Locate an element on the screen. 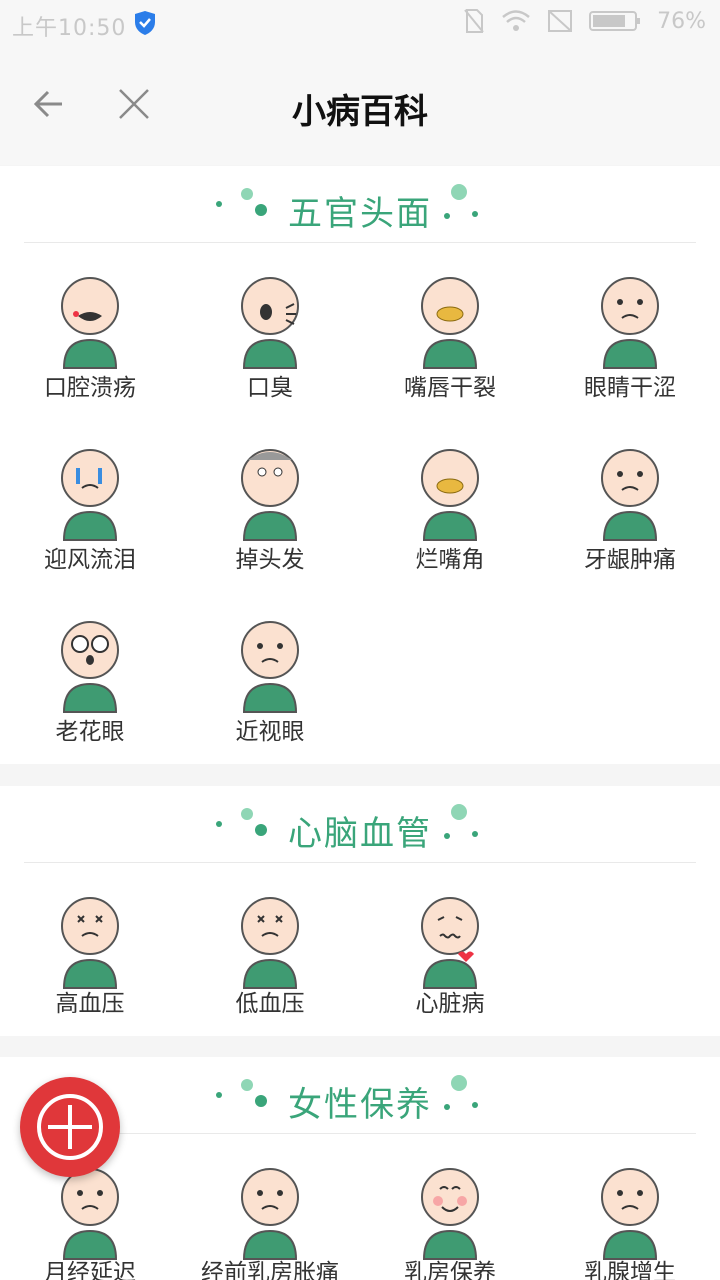  status-icons: 76% is located at coordinates (584, 21).